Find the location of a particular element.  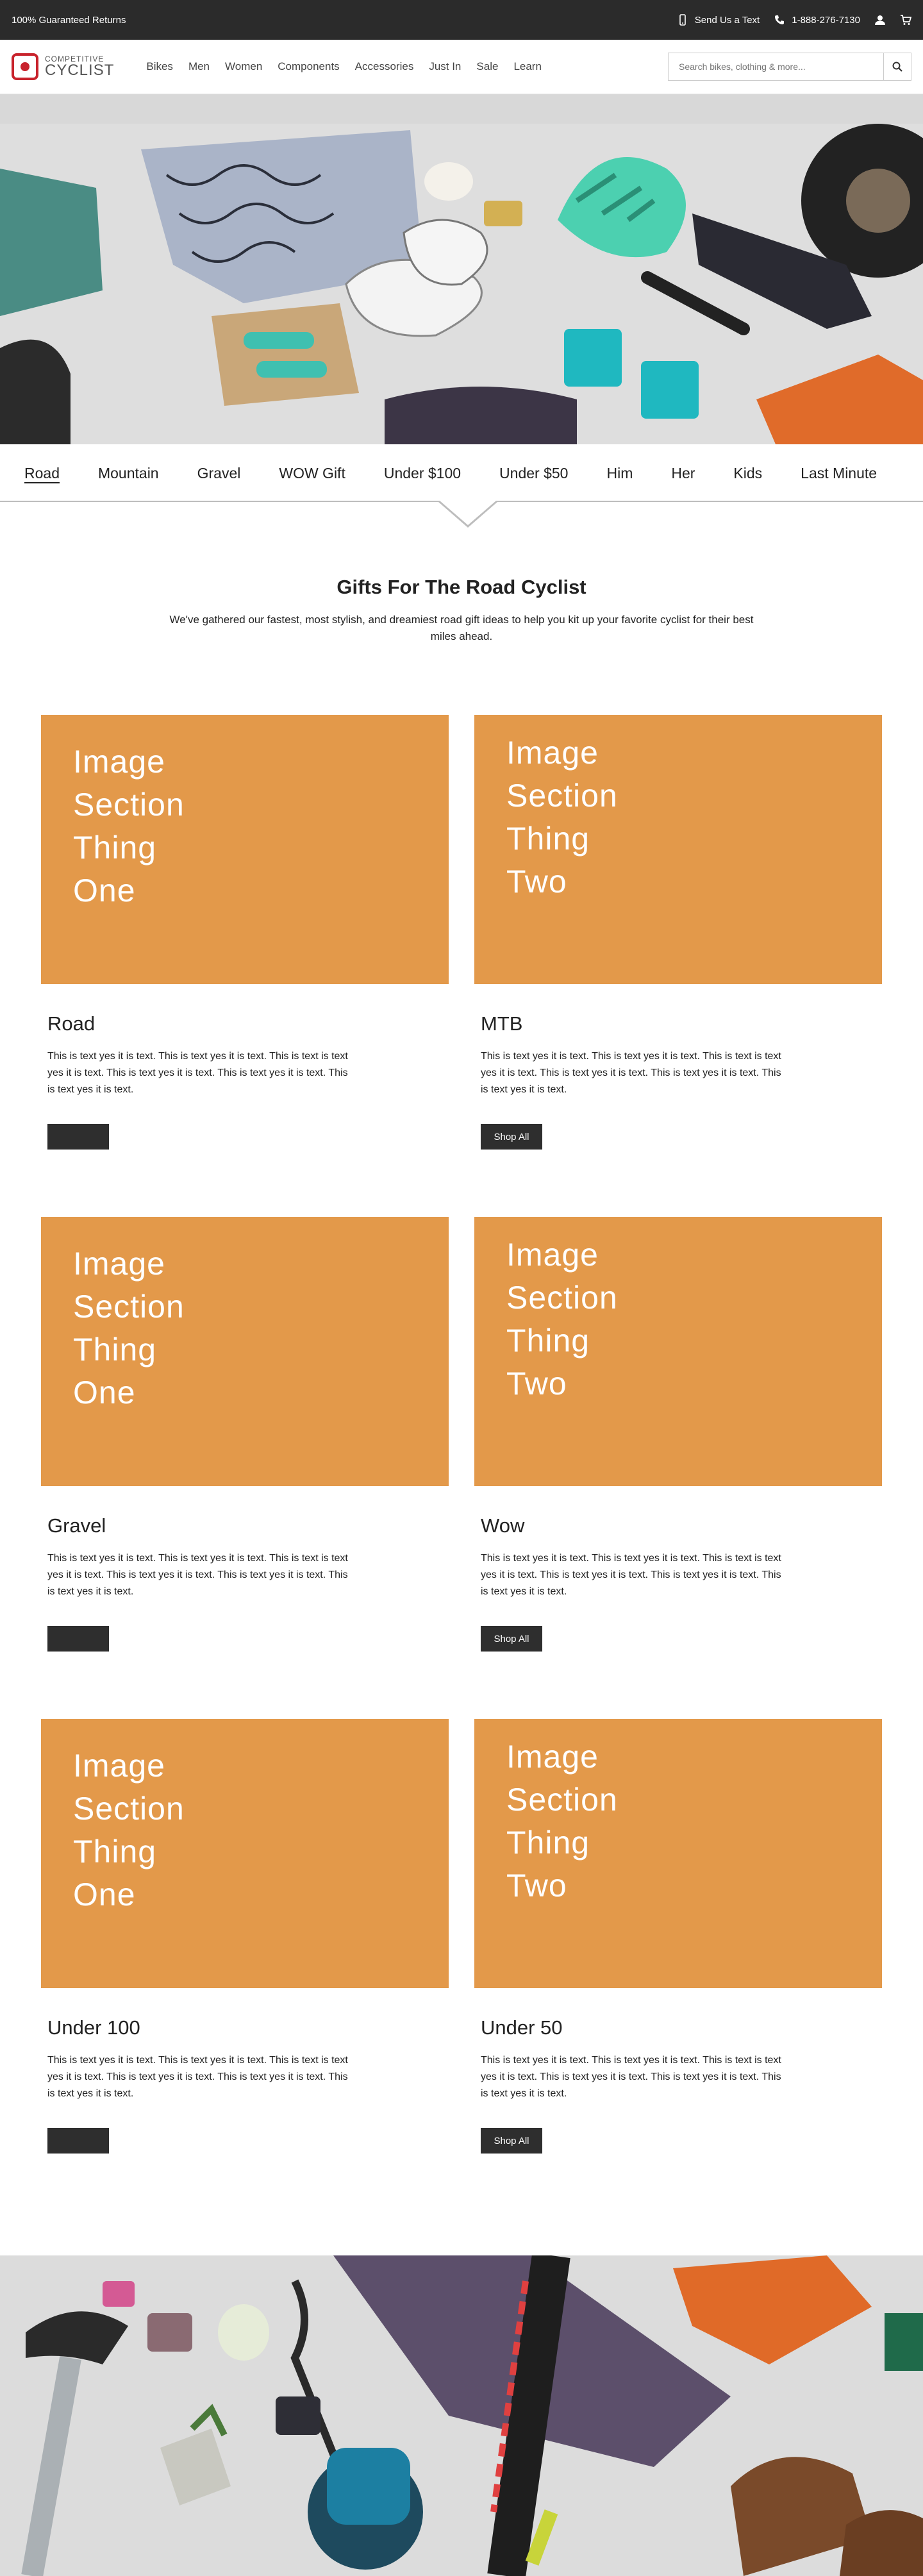

tab-under-50: Under $50 is located at coordinates (534, 473).